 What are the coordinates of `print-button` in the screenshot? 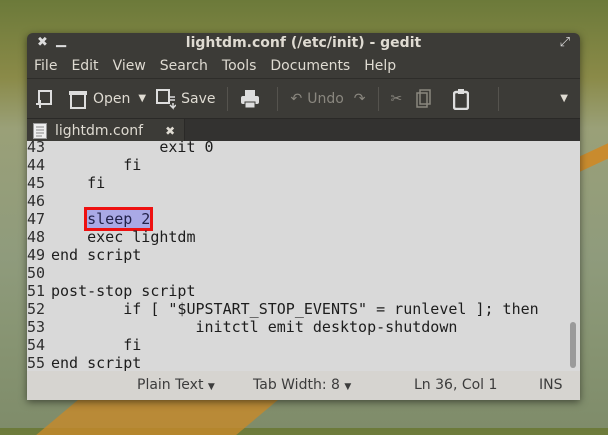 It's located at (252, 99).